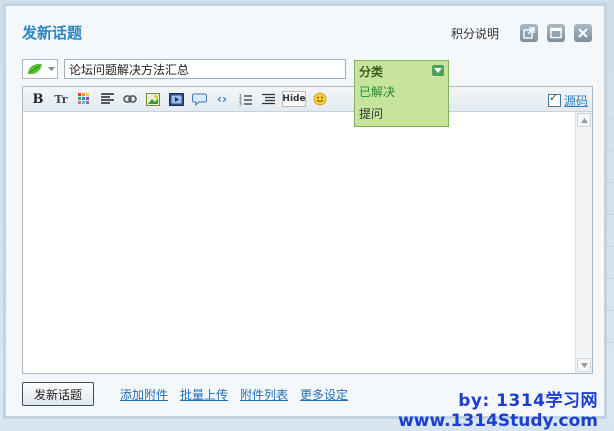 The width and height of the screenshot is (614, 431). I want to click on attachment-list-link: 附件列表, so click(264, 394).